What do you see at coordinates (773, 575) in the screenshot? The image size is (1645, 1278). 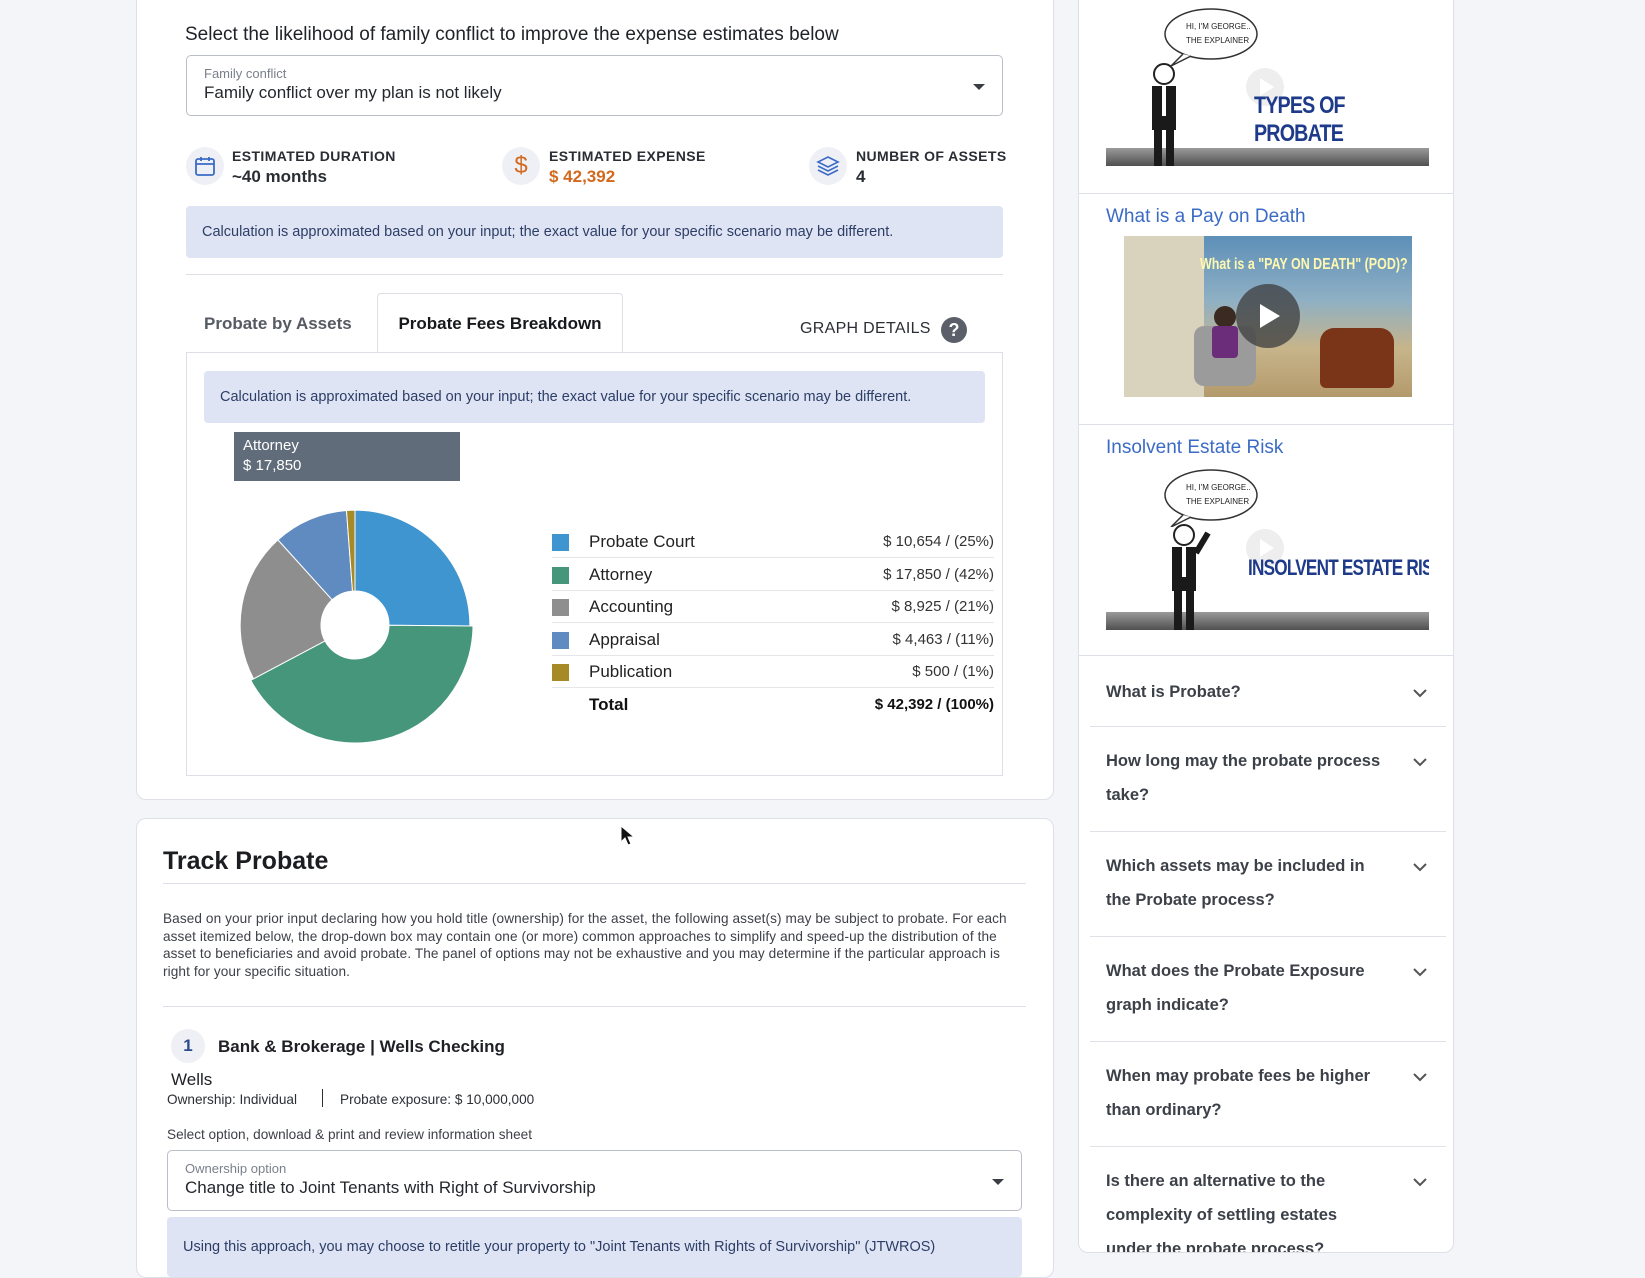 I see `legend-row: Attorney $ 17,850 / (42%)` at bounding box center [773, 575].